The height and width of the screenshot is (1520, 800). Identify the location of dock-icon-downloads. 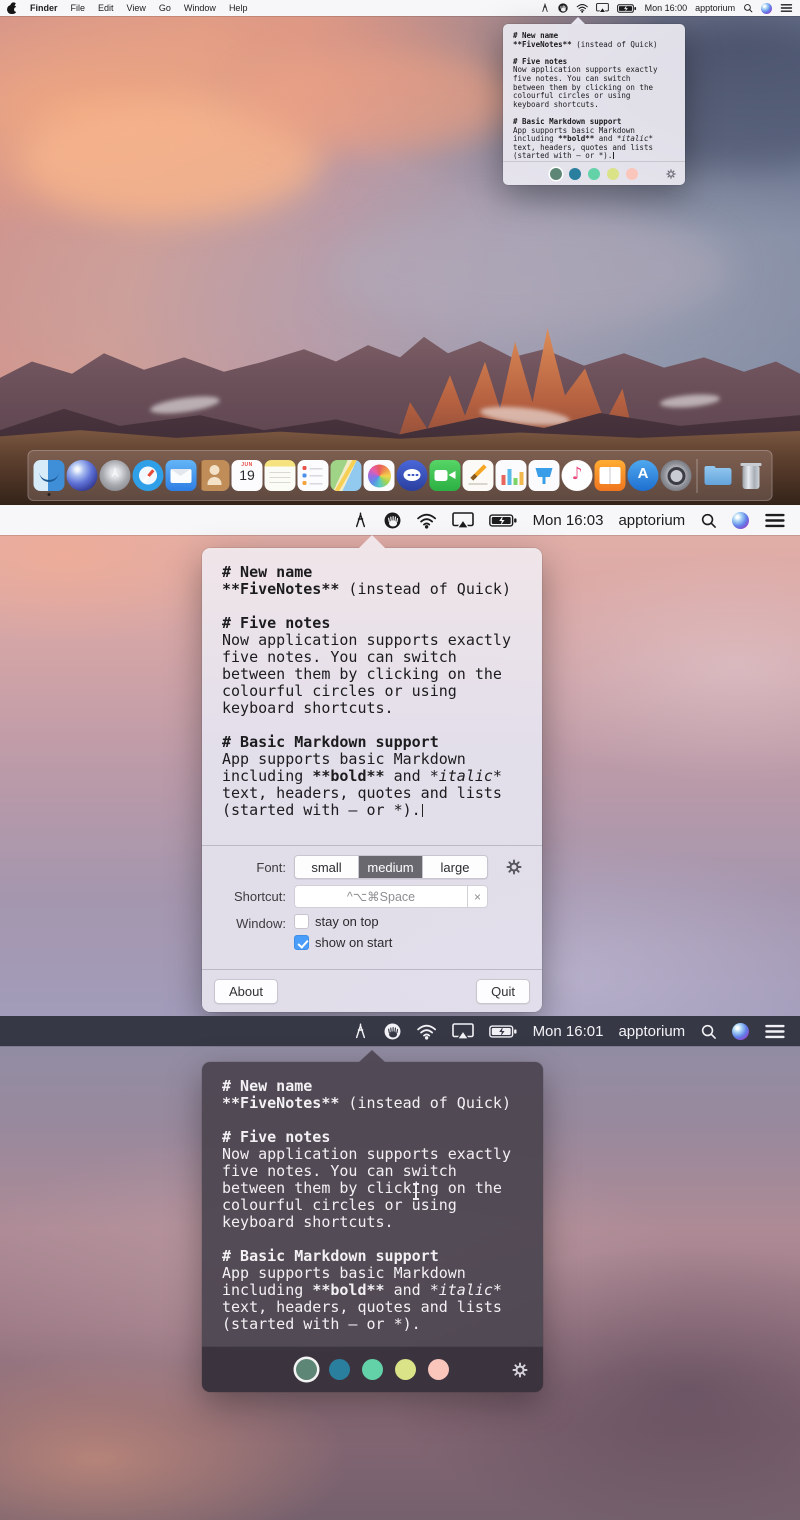
(718, 475).